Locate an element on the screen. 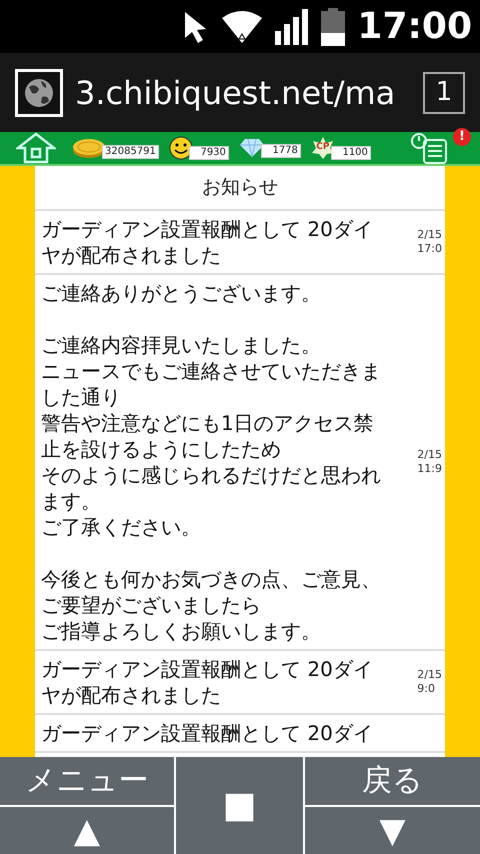 The image size is (480, 854). notice-text: そのように感じられるだけだと思われます。 is located at coordinates (211, 488).